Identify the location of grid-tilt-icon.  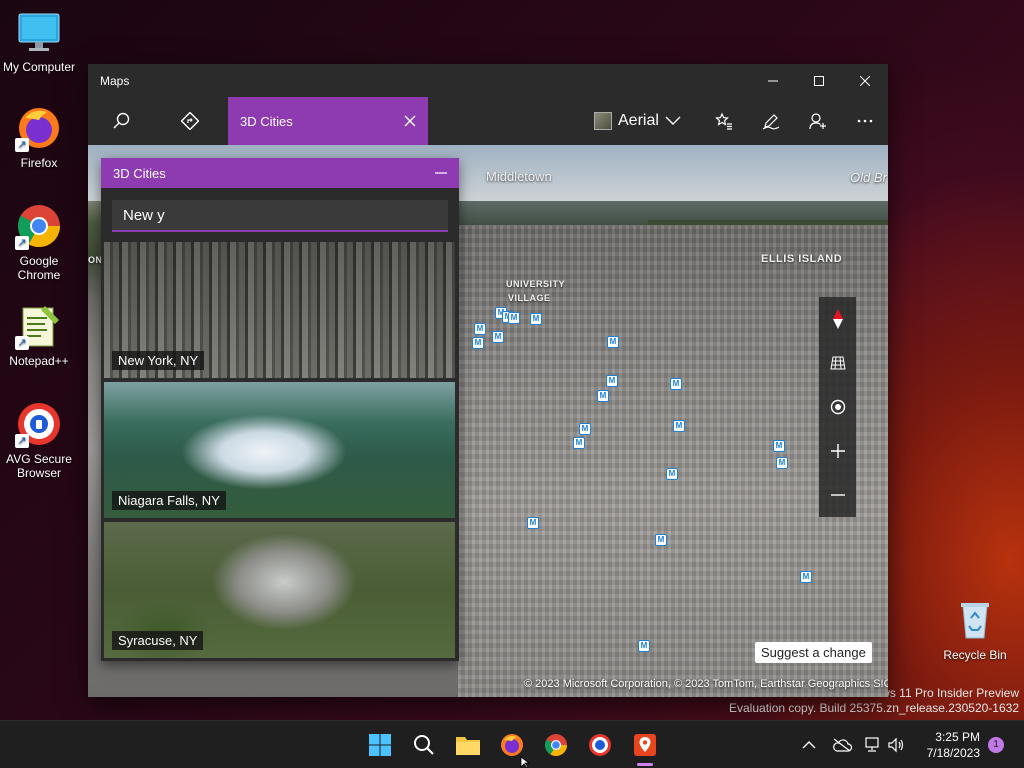
(837, 363).